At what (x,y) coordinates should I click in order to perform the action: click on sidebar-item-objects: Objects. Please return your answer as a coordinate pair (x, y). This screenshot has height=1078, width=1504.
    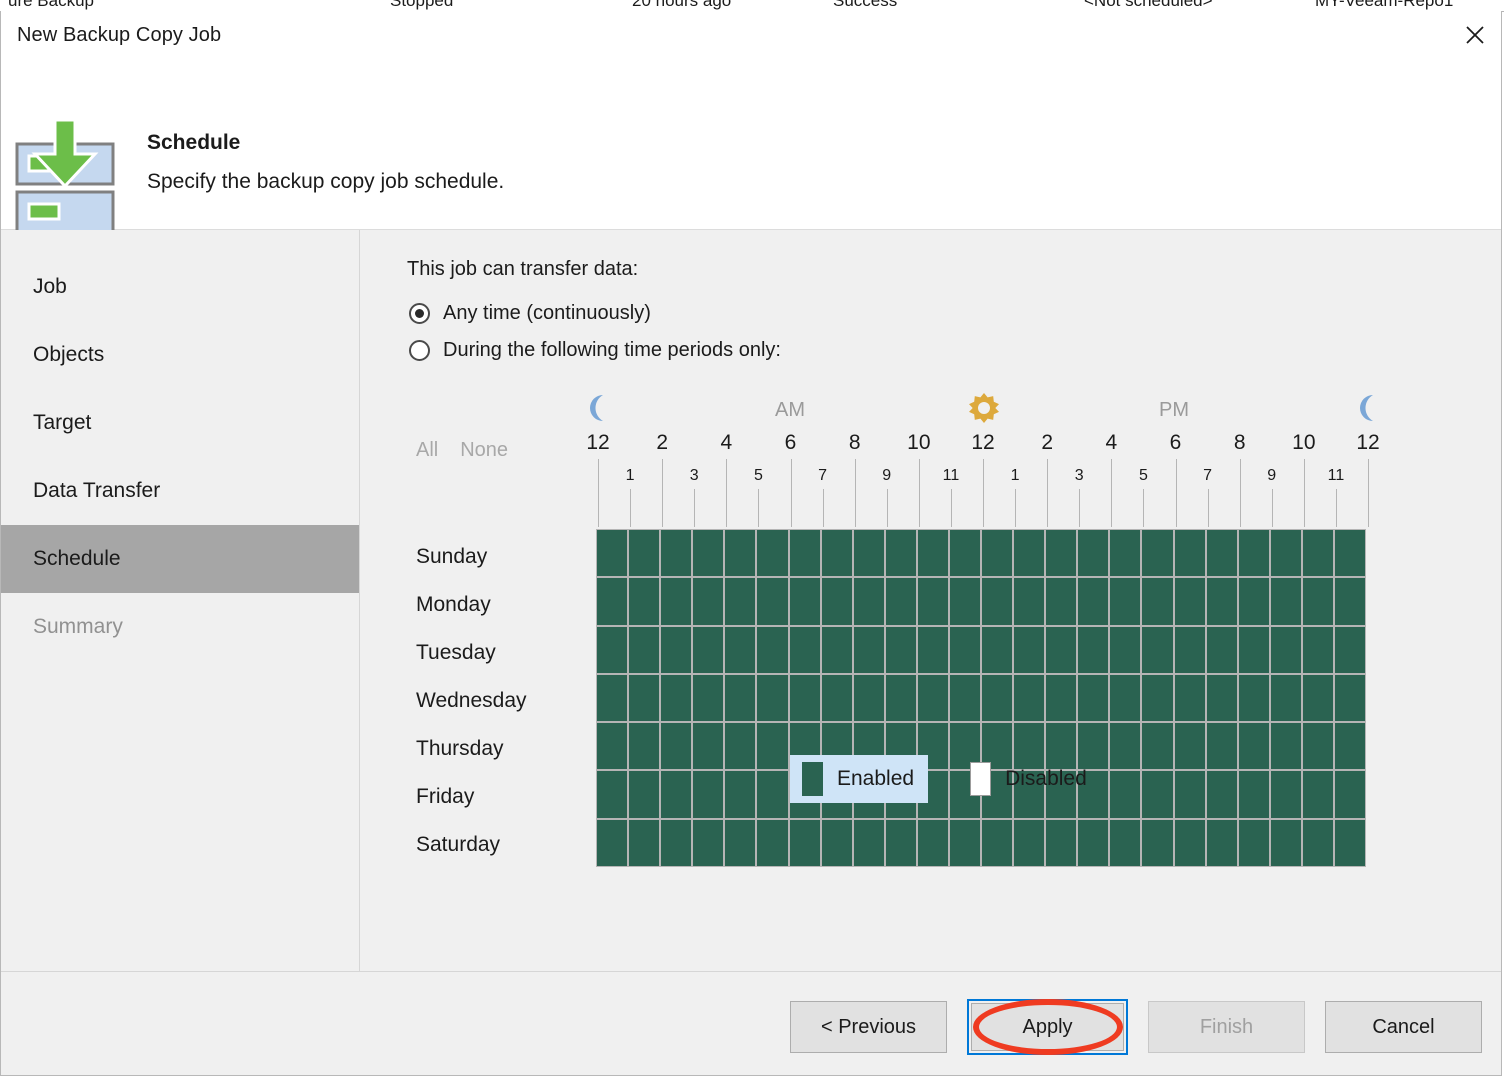
    Looking at the image, I should click on (180, 355).